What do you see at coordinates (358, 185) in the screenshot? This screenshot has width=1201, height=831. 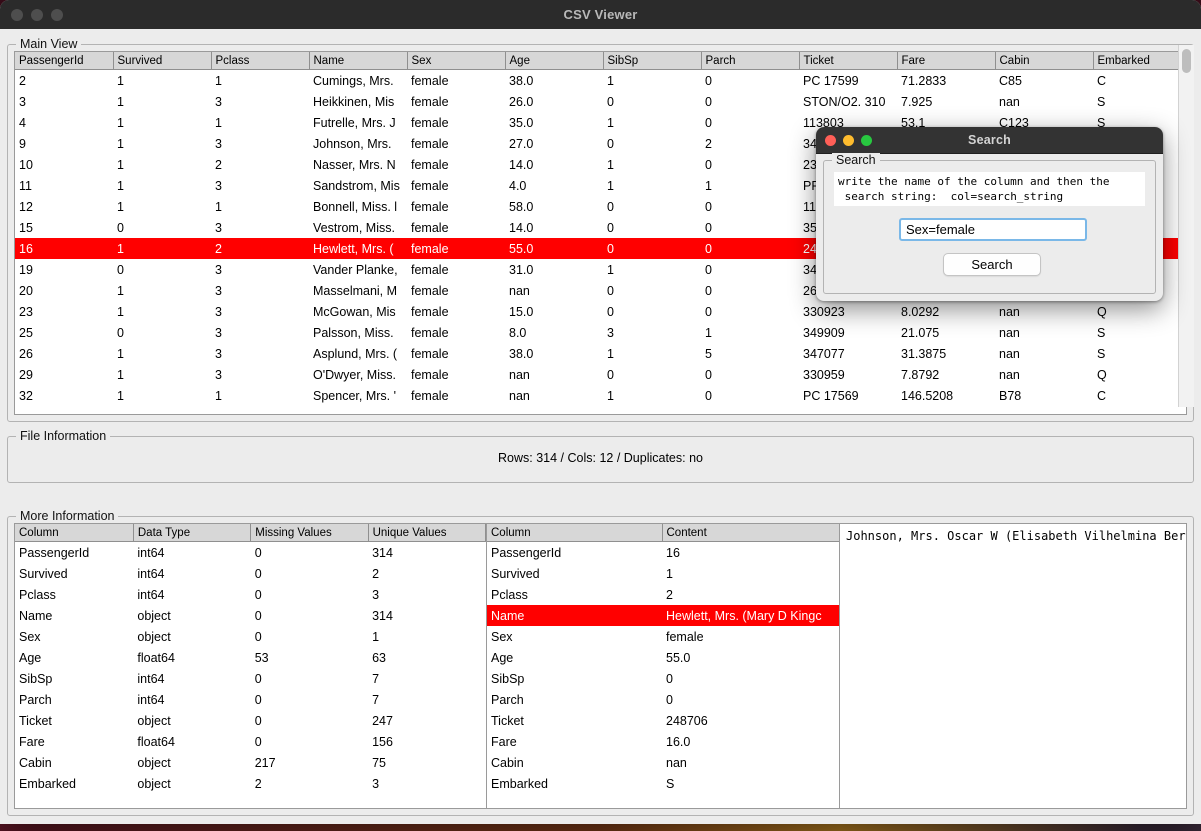 I see `main-view-cell: Sandstrom, Mis` at bounding box center [358, 185].